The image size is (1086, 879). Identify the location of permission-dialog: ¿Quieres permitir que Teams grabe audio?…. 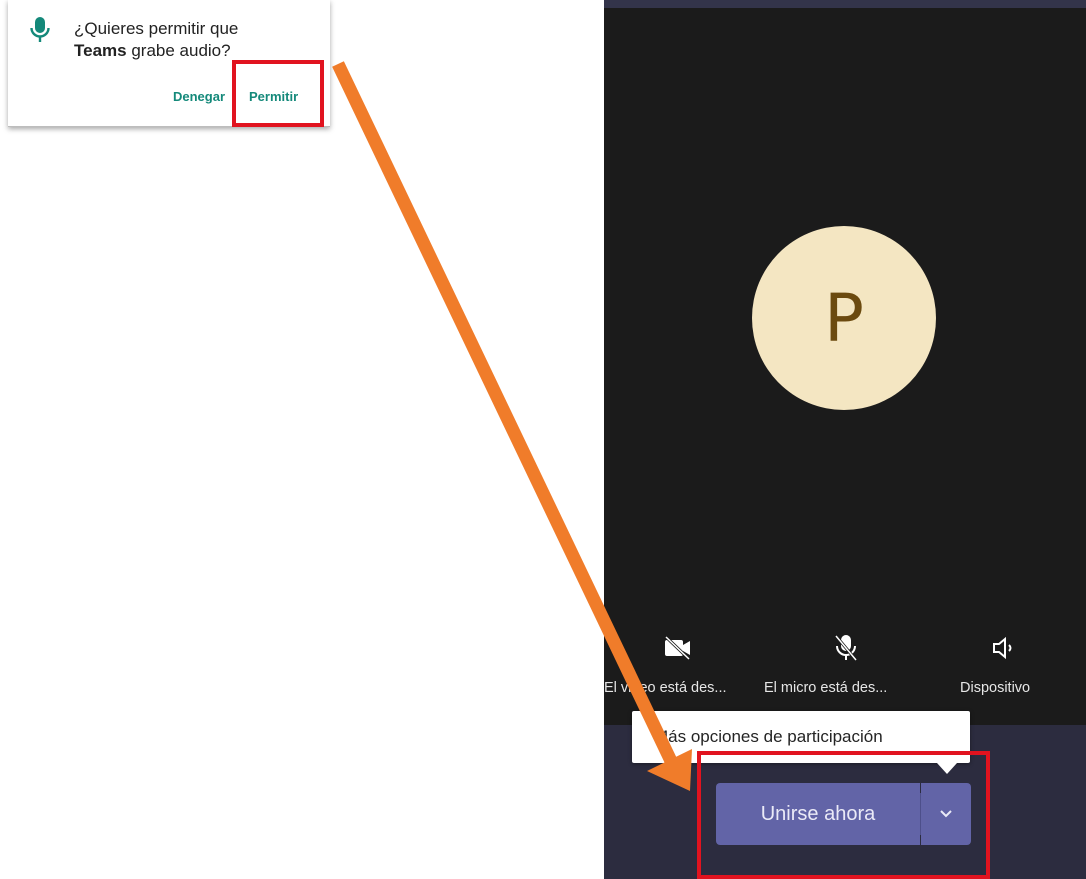
(169, 63).